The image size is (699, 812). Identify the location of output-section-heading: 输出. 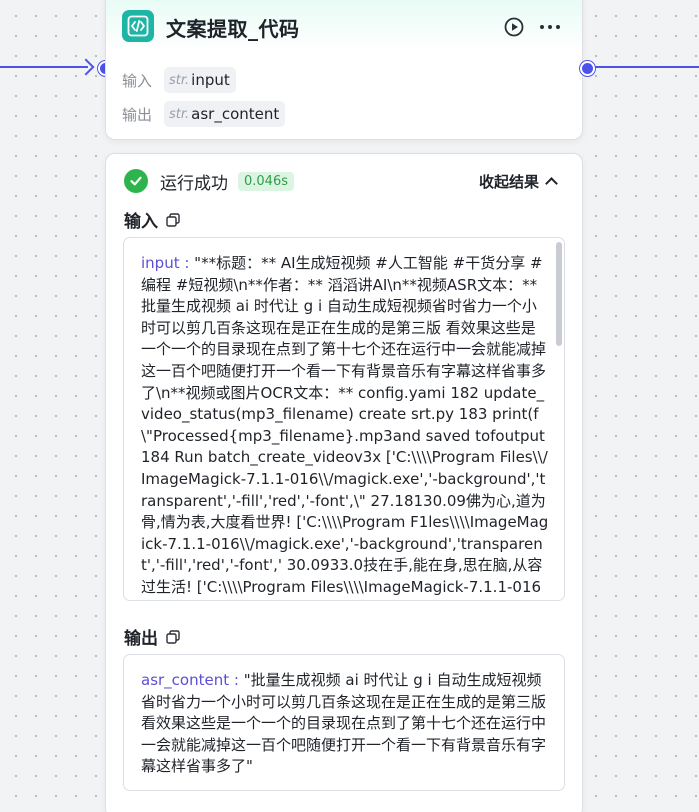
(152, 636).